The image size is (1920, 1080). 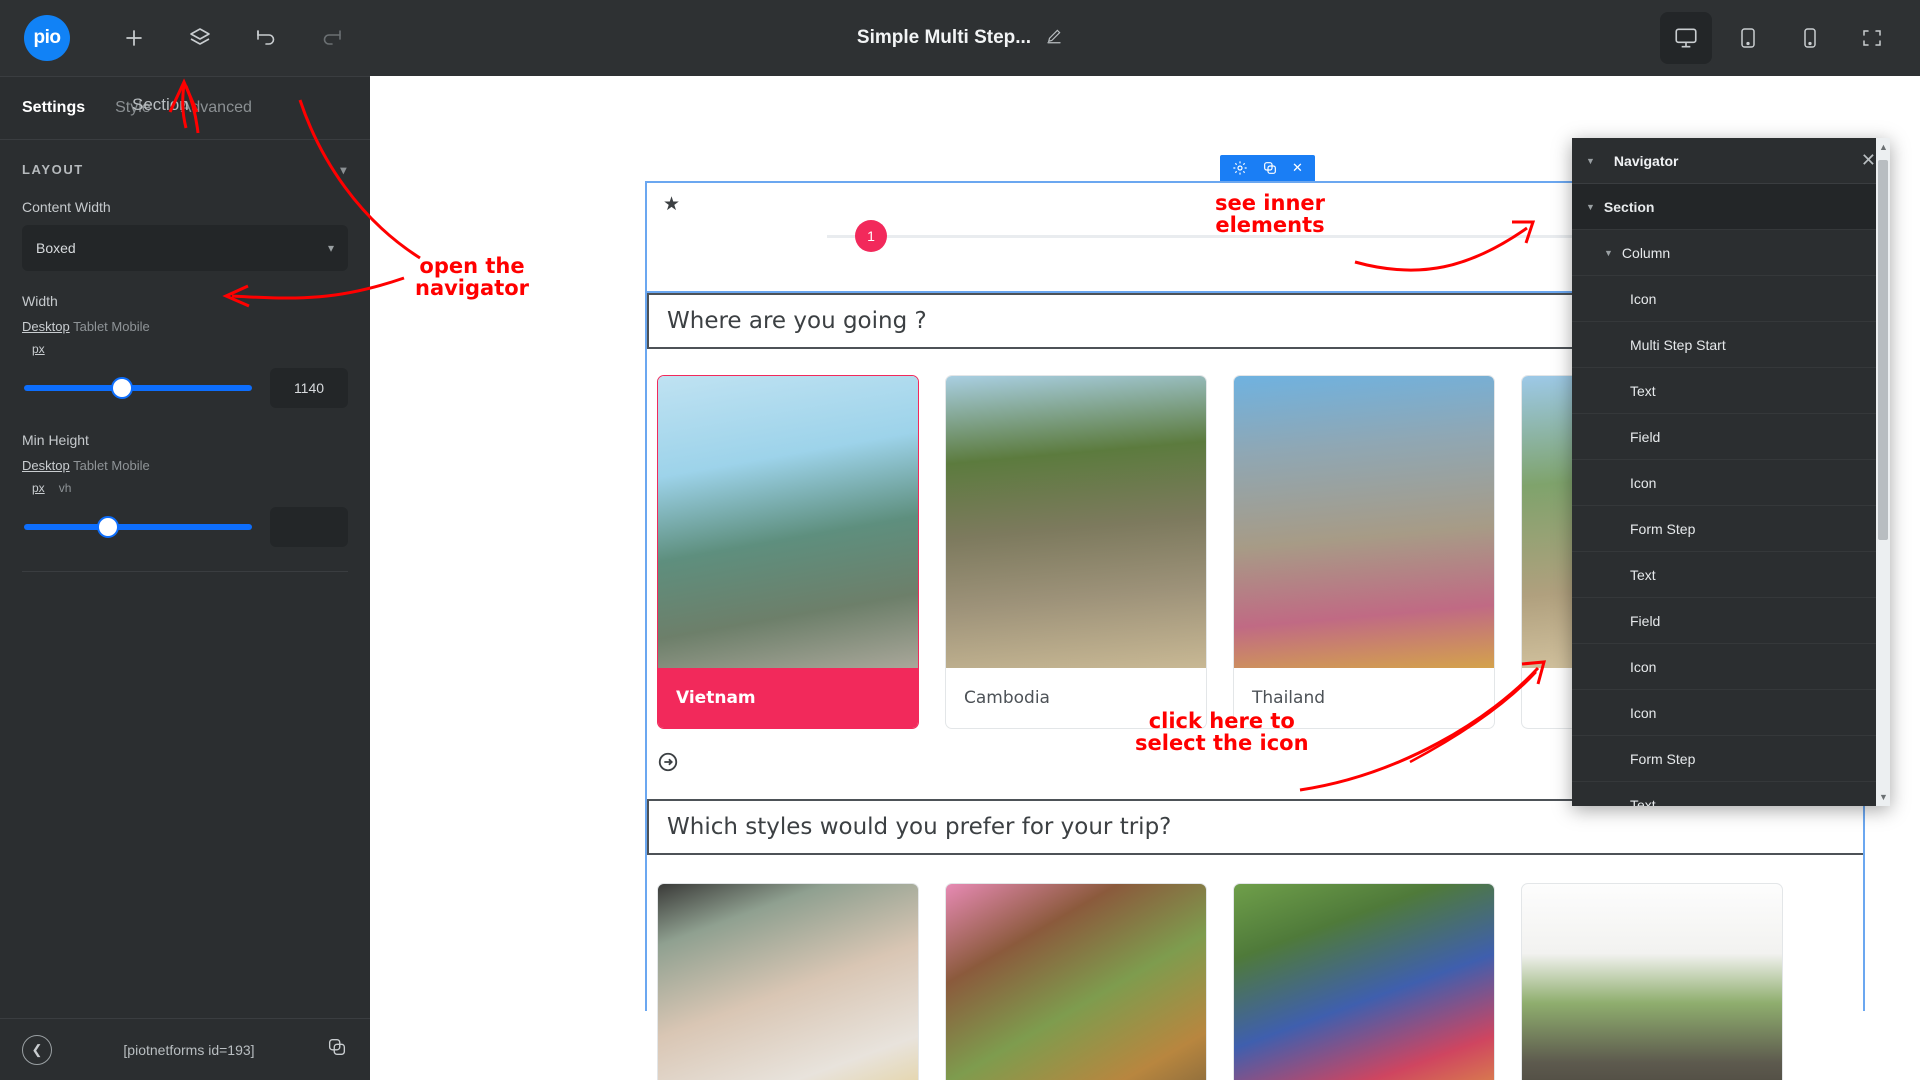 What do you see at coordinates (108, 527) in the screenshot?
I see `min-height-slider-knob` at bounding box center [108, 527].